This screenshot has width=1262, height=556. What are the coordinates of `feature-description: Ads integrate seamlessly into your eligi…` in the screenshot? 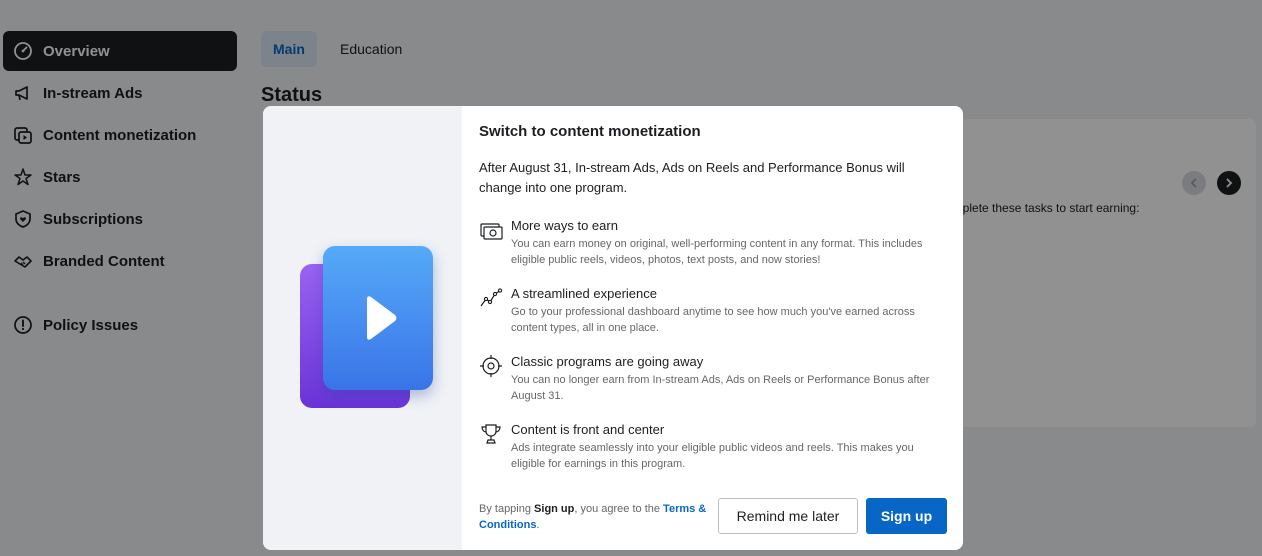 It's located at (712, 456).